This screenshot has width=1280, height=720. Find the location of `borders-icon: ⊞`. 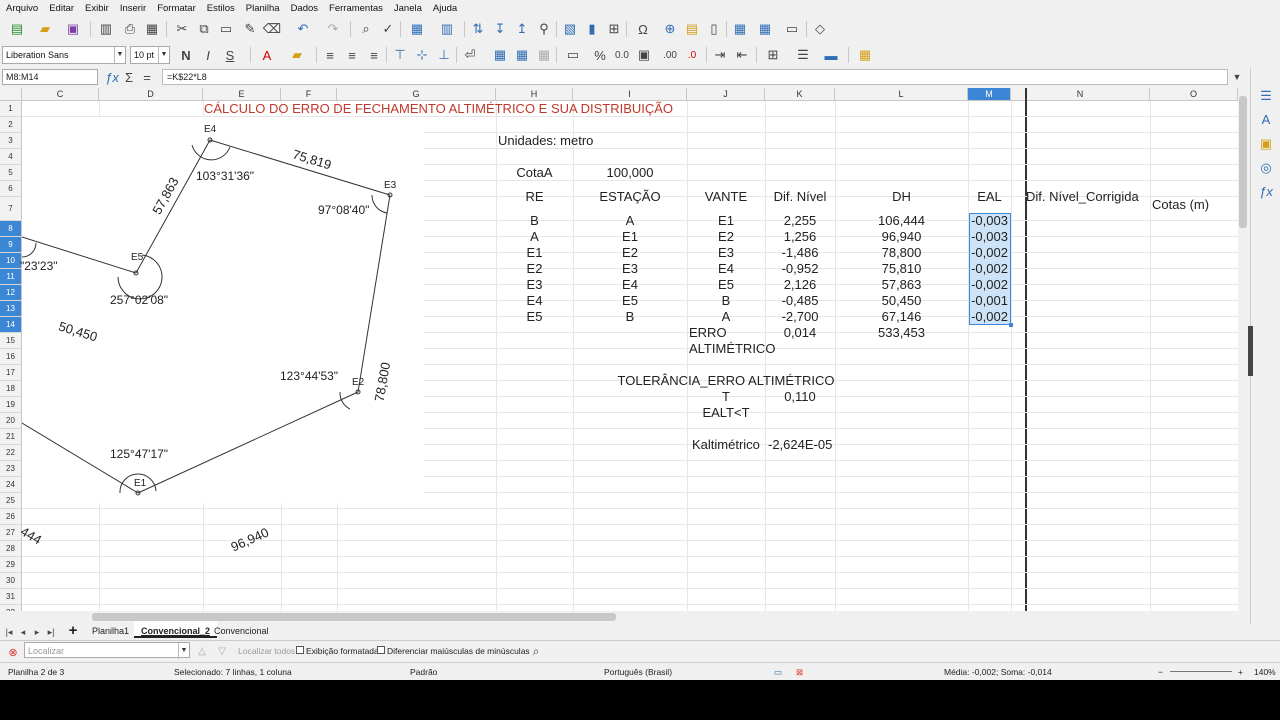

borders-icon: ⊞ is located at coordinates (773, 55).